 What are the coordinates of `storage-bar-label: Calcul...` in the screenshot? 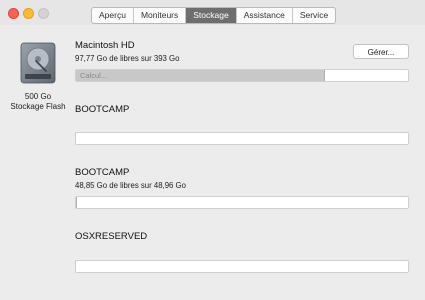 It's located at (94, 75).